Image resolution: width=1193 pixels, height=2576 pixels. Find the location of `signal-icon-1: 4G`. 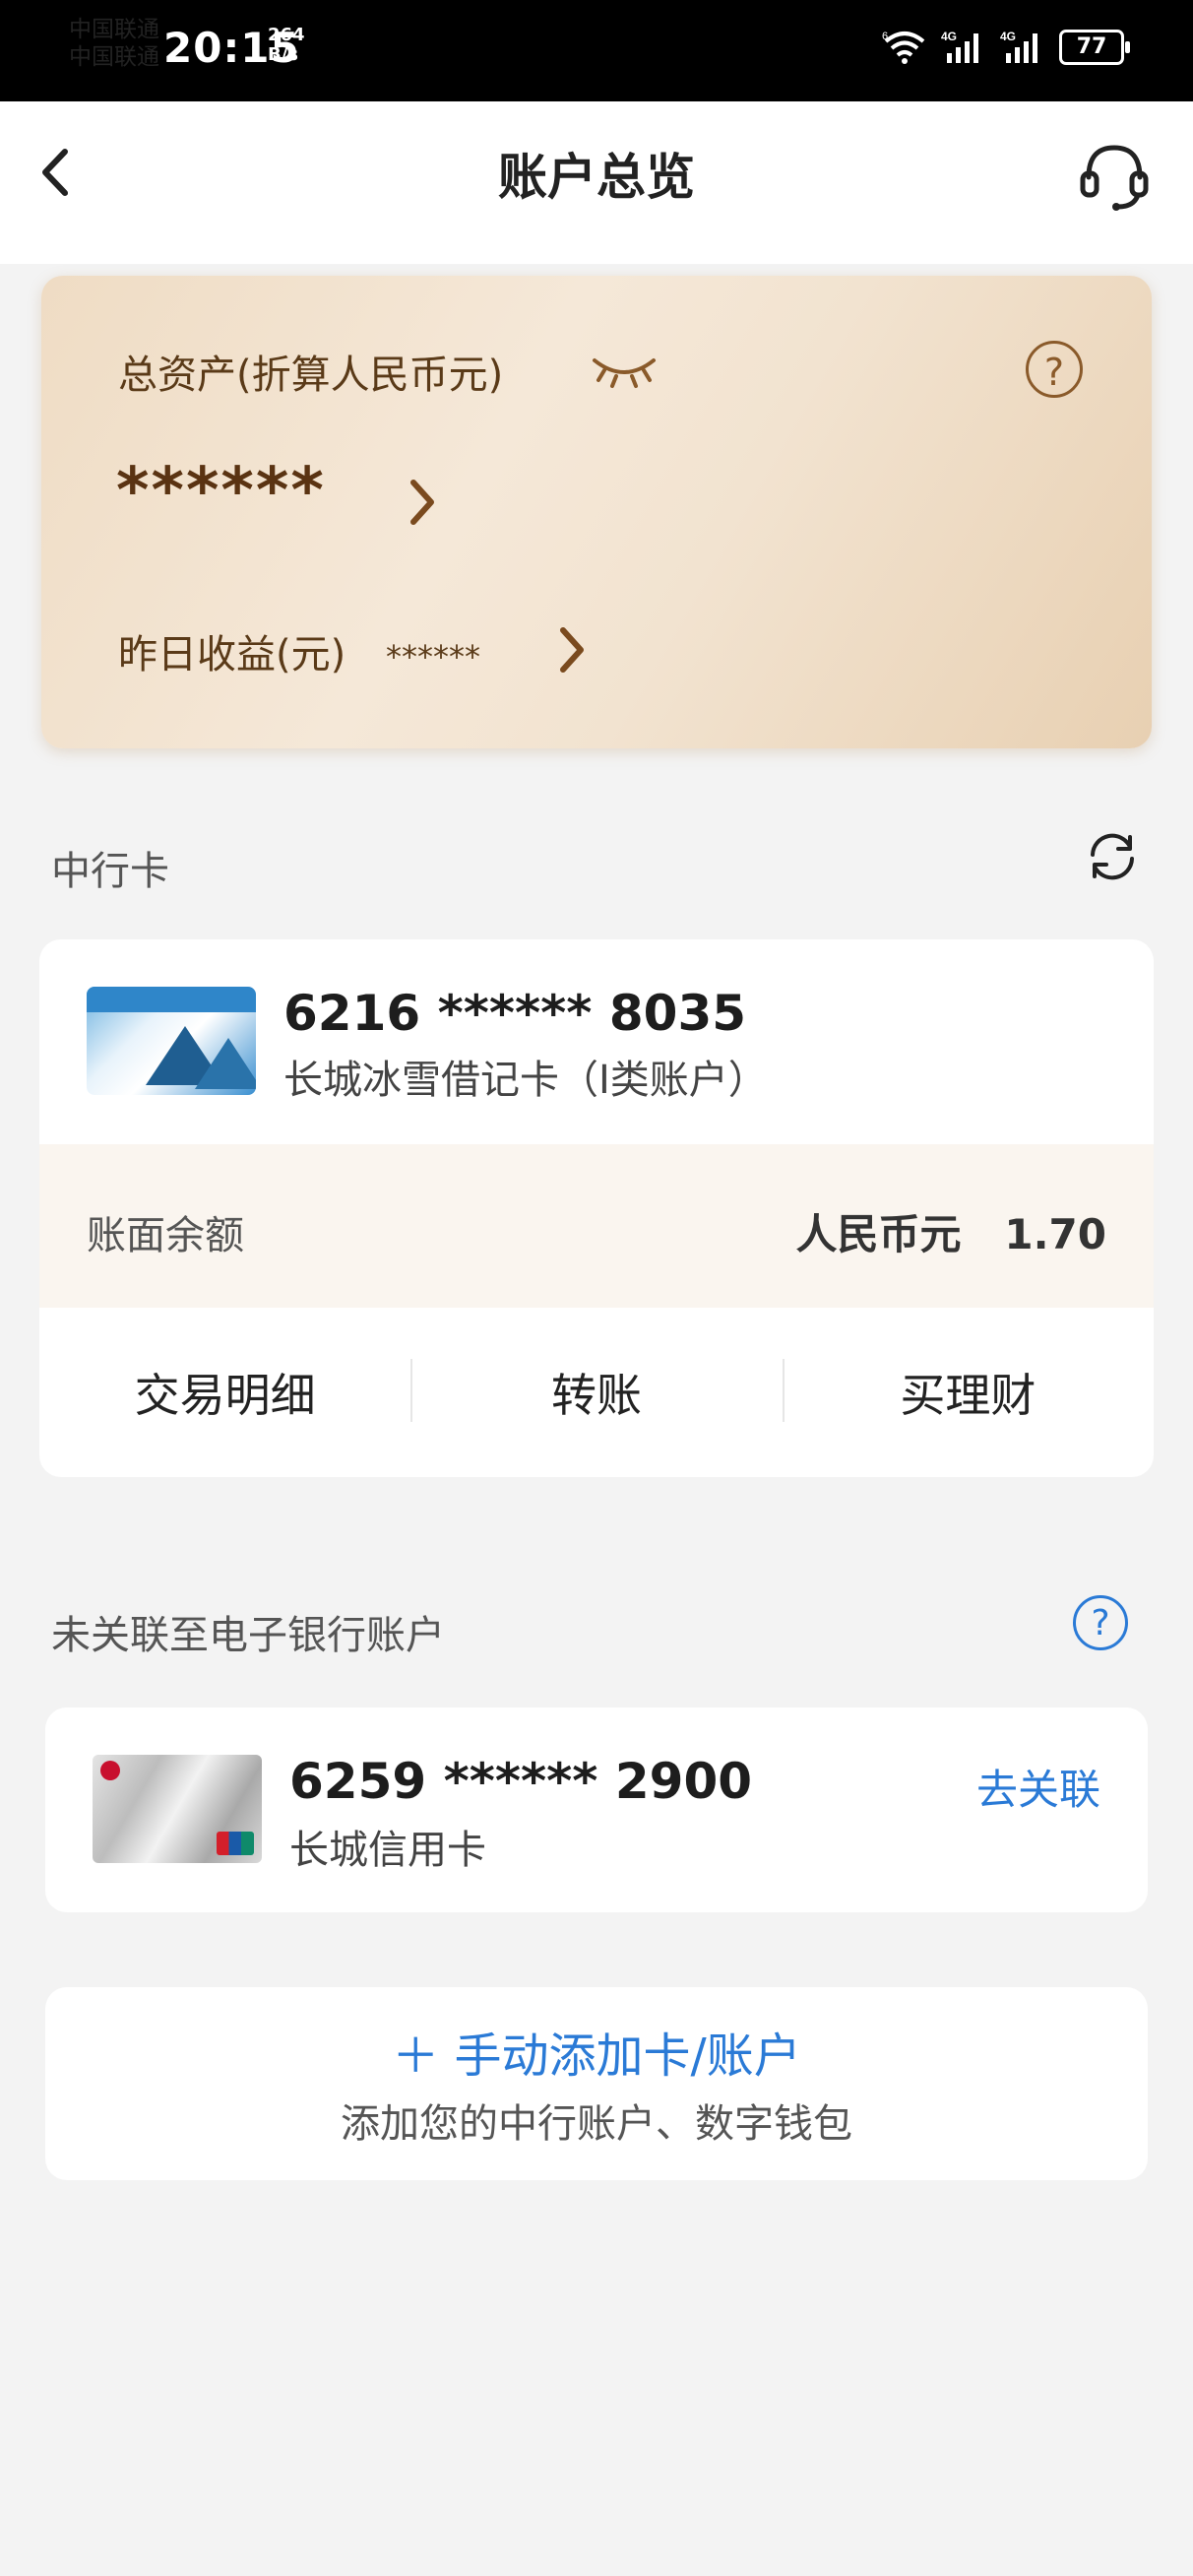

signal-icon-1: 4G is located at coordinates (959, 46).